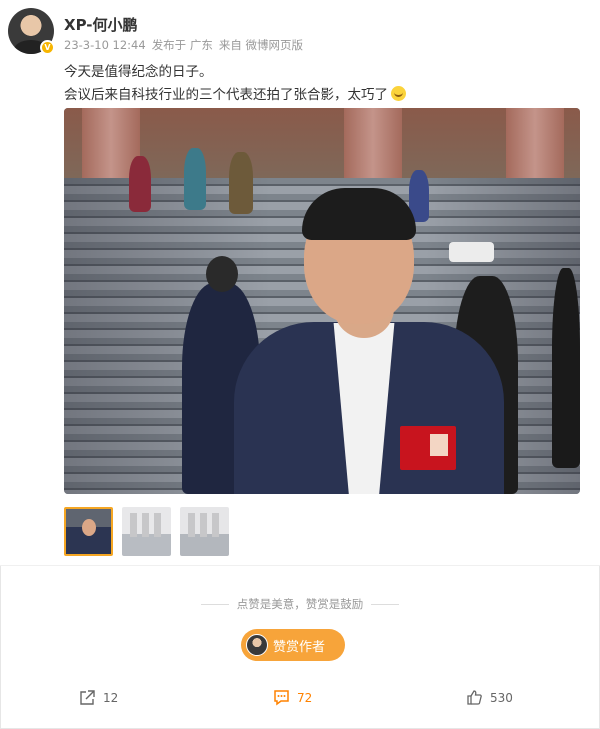  I want to click on encourage-text-content: 点赞是美意，赞赏是鼓励, so click(300, 604).